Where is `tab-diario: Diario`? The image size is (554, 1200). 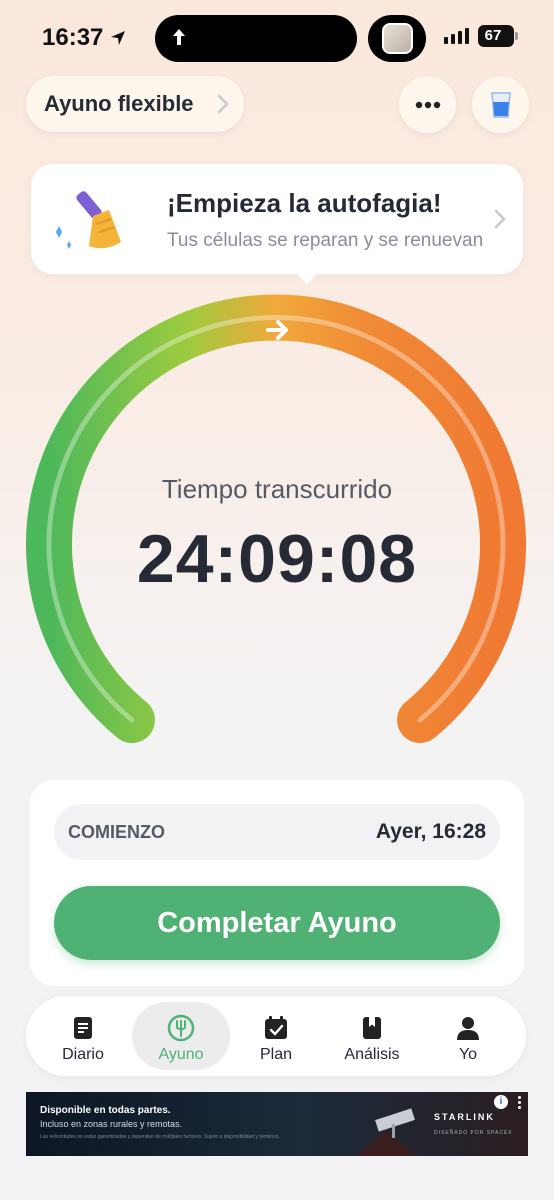 tab-diario: Diario is located at coordinates (83, 1036).